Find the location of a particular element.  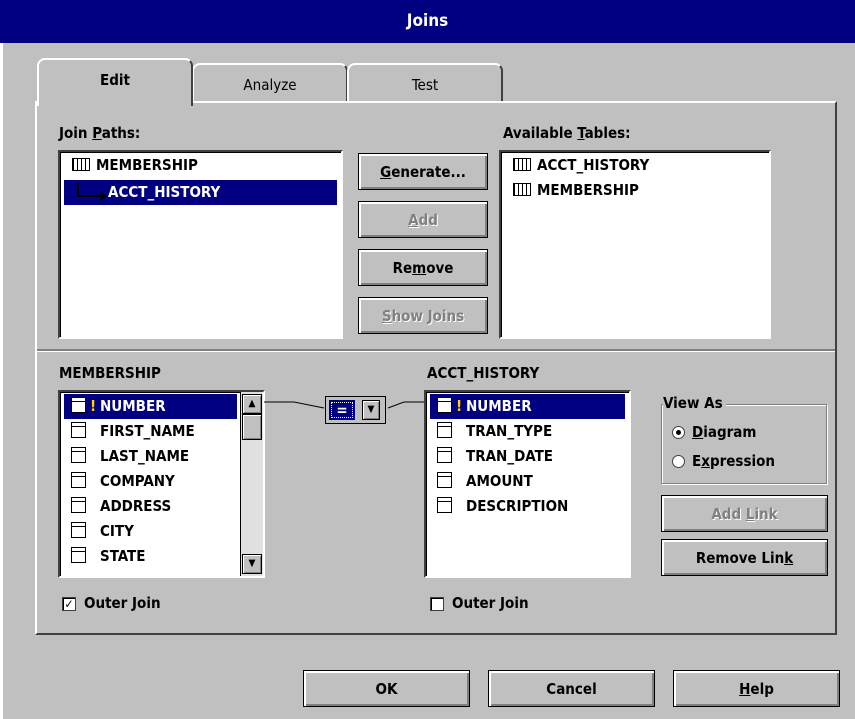

available-tables-list: ACCT_HISTORY MEMBERSHIP is located at coordinates (635, 244).